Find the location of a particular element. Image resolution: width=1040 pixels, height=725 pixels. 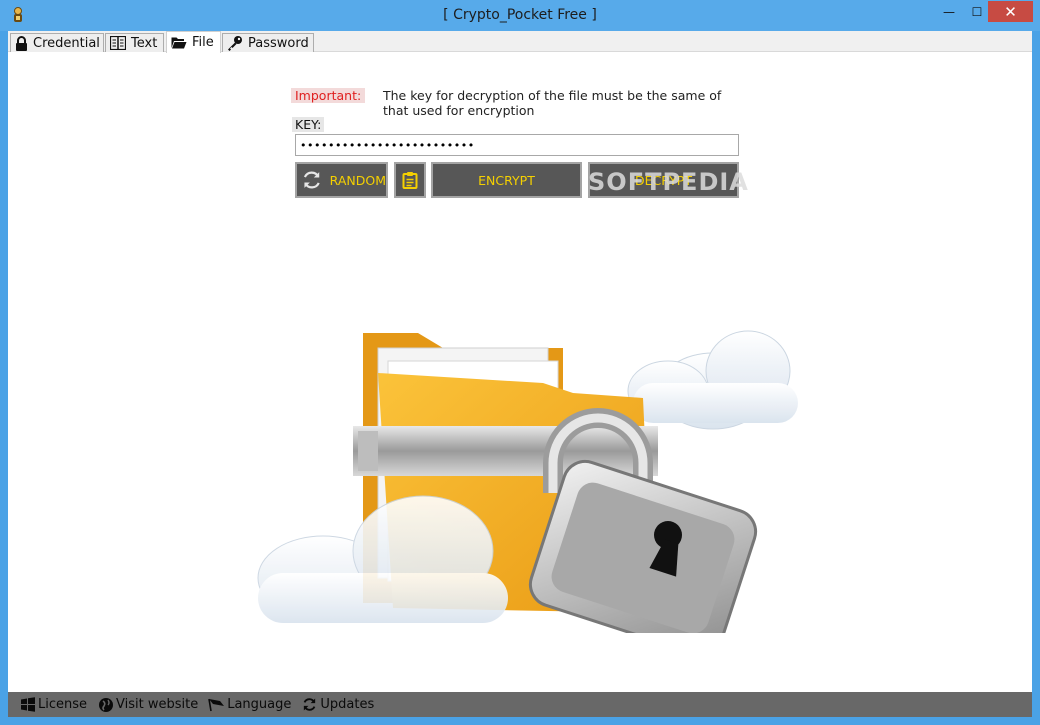

tab-label: File is located at coordinates (203, 42).